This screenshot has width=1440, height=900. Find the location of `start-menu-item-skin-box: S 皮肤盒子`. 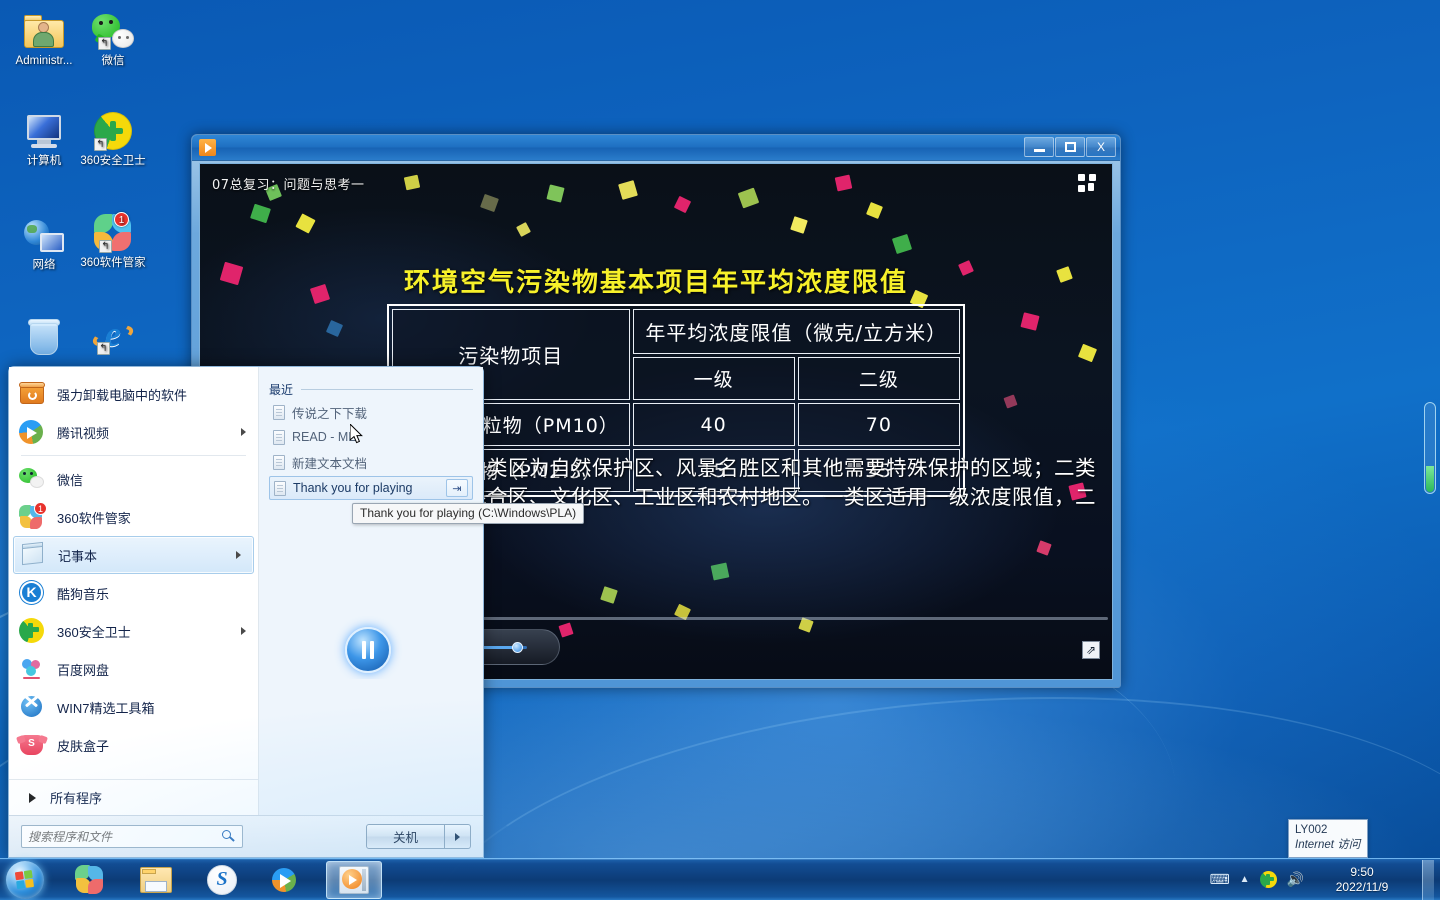

start-menu-item-skin-box: S 皮肤盒子 is located at coordinates (133, 745).